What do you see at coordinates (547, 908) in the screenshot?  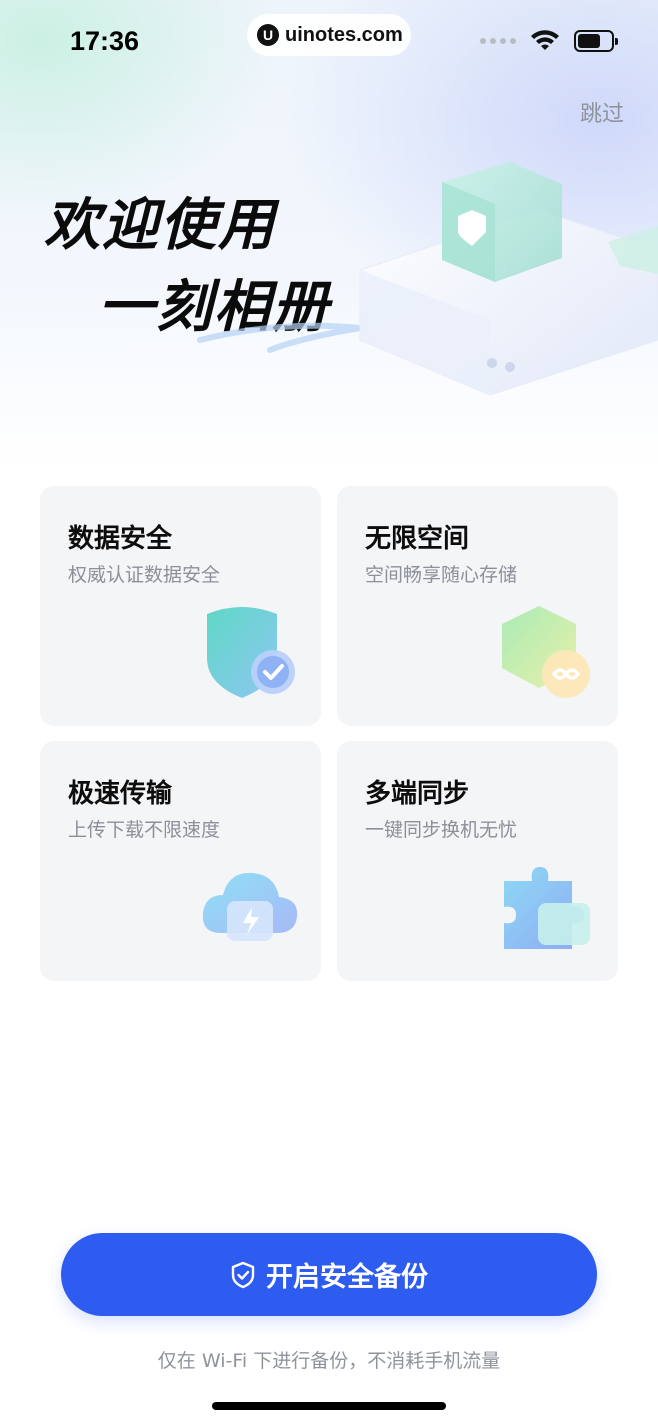 I see `puzzle-icon` at bounding box center [547, 908].